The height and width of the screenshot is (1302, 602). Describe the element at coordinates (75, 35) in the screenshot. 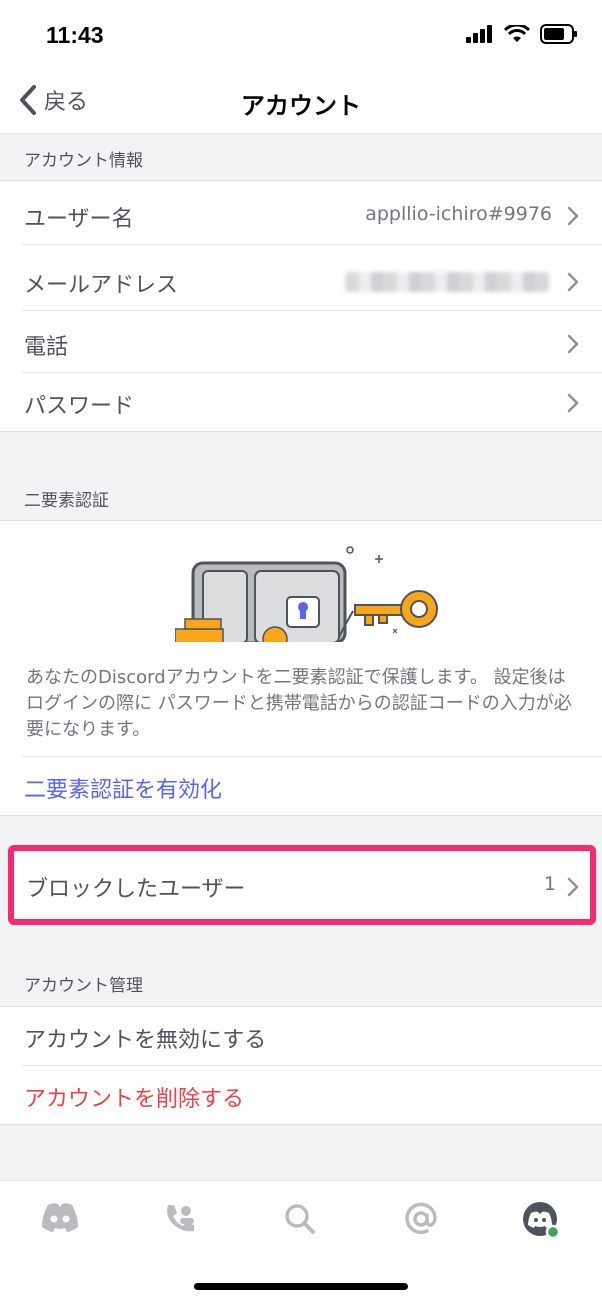

I see `status-time: 11:43` at that location.